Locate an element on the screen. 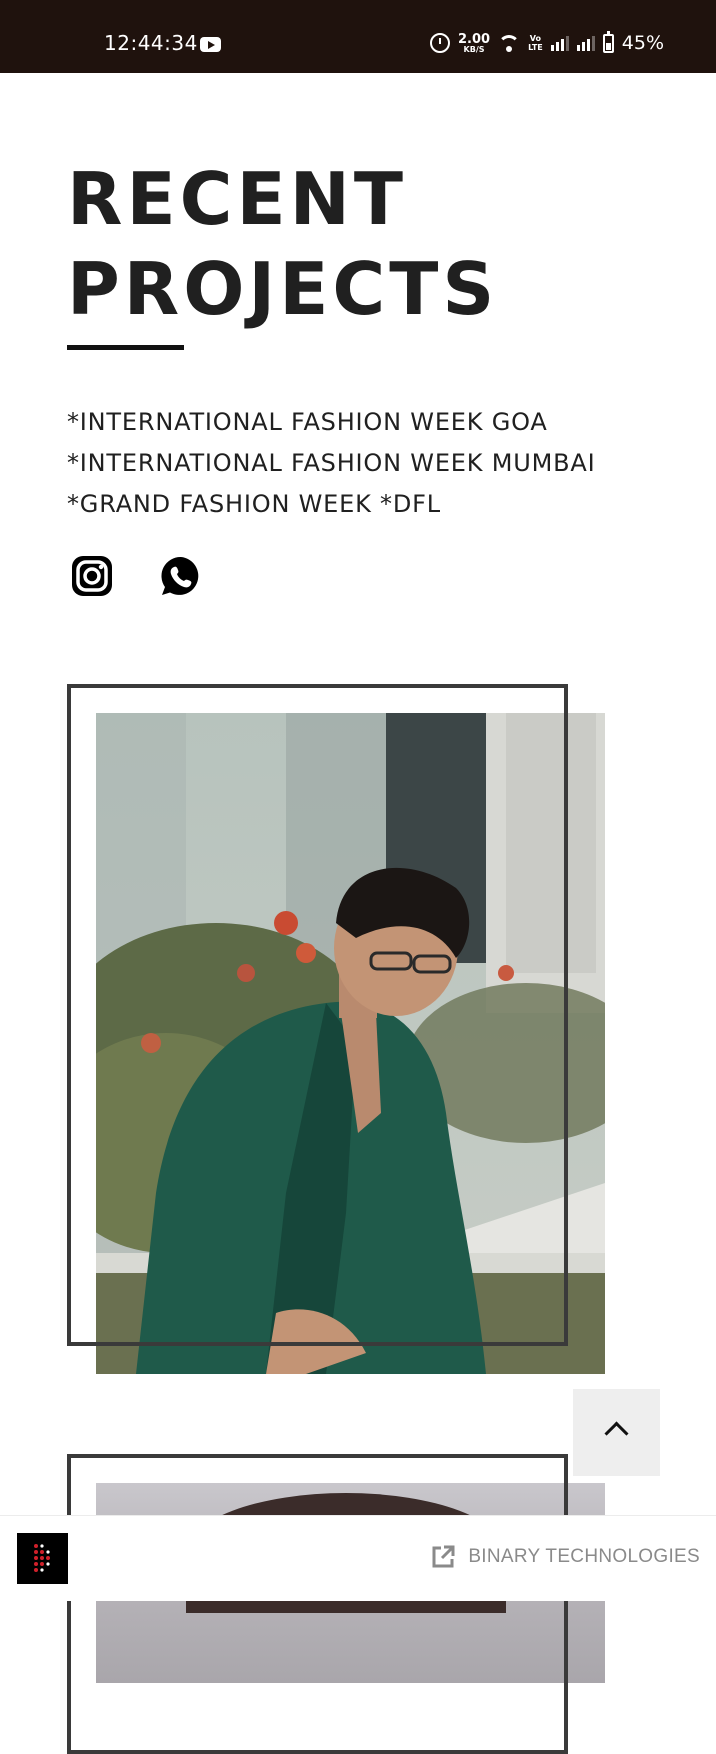  brand-logo-icon is located at coordinates (42, 1558).